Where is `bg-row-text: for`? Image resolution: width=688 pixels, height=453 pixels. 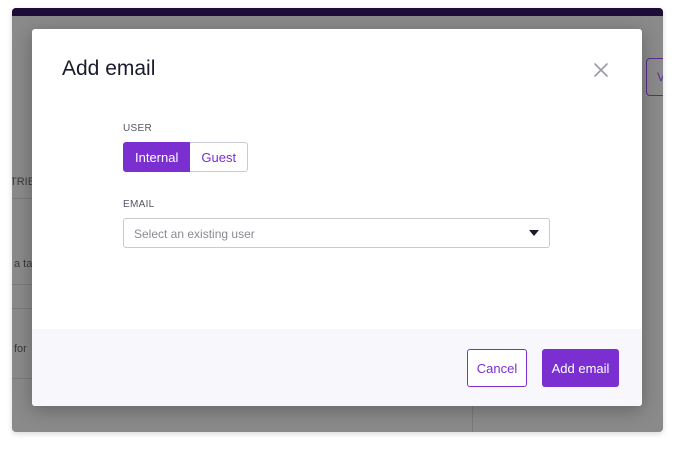
bg-row-text: for is located at coordinates (20, 349).